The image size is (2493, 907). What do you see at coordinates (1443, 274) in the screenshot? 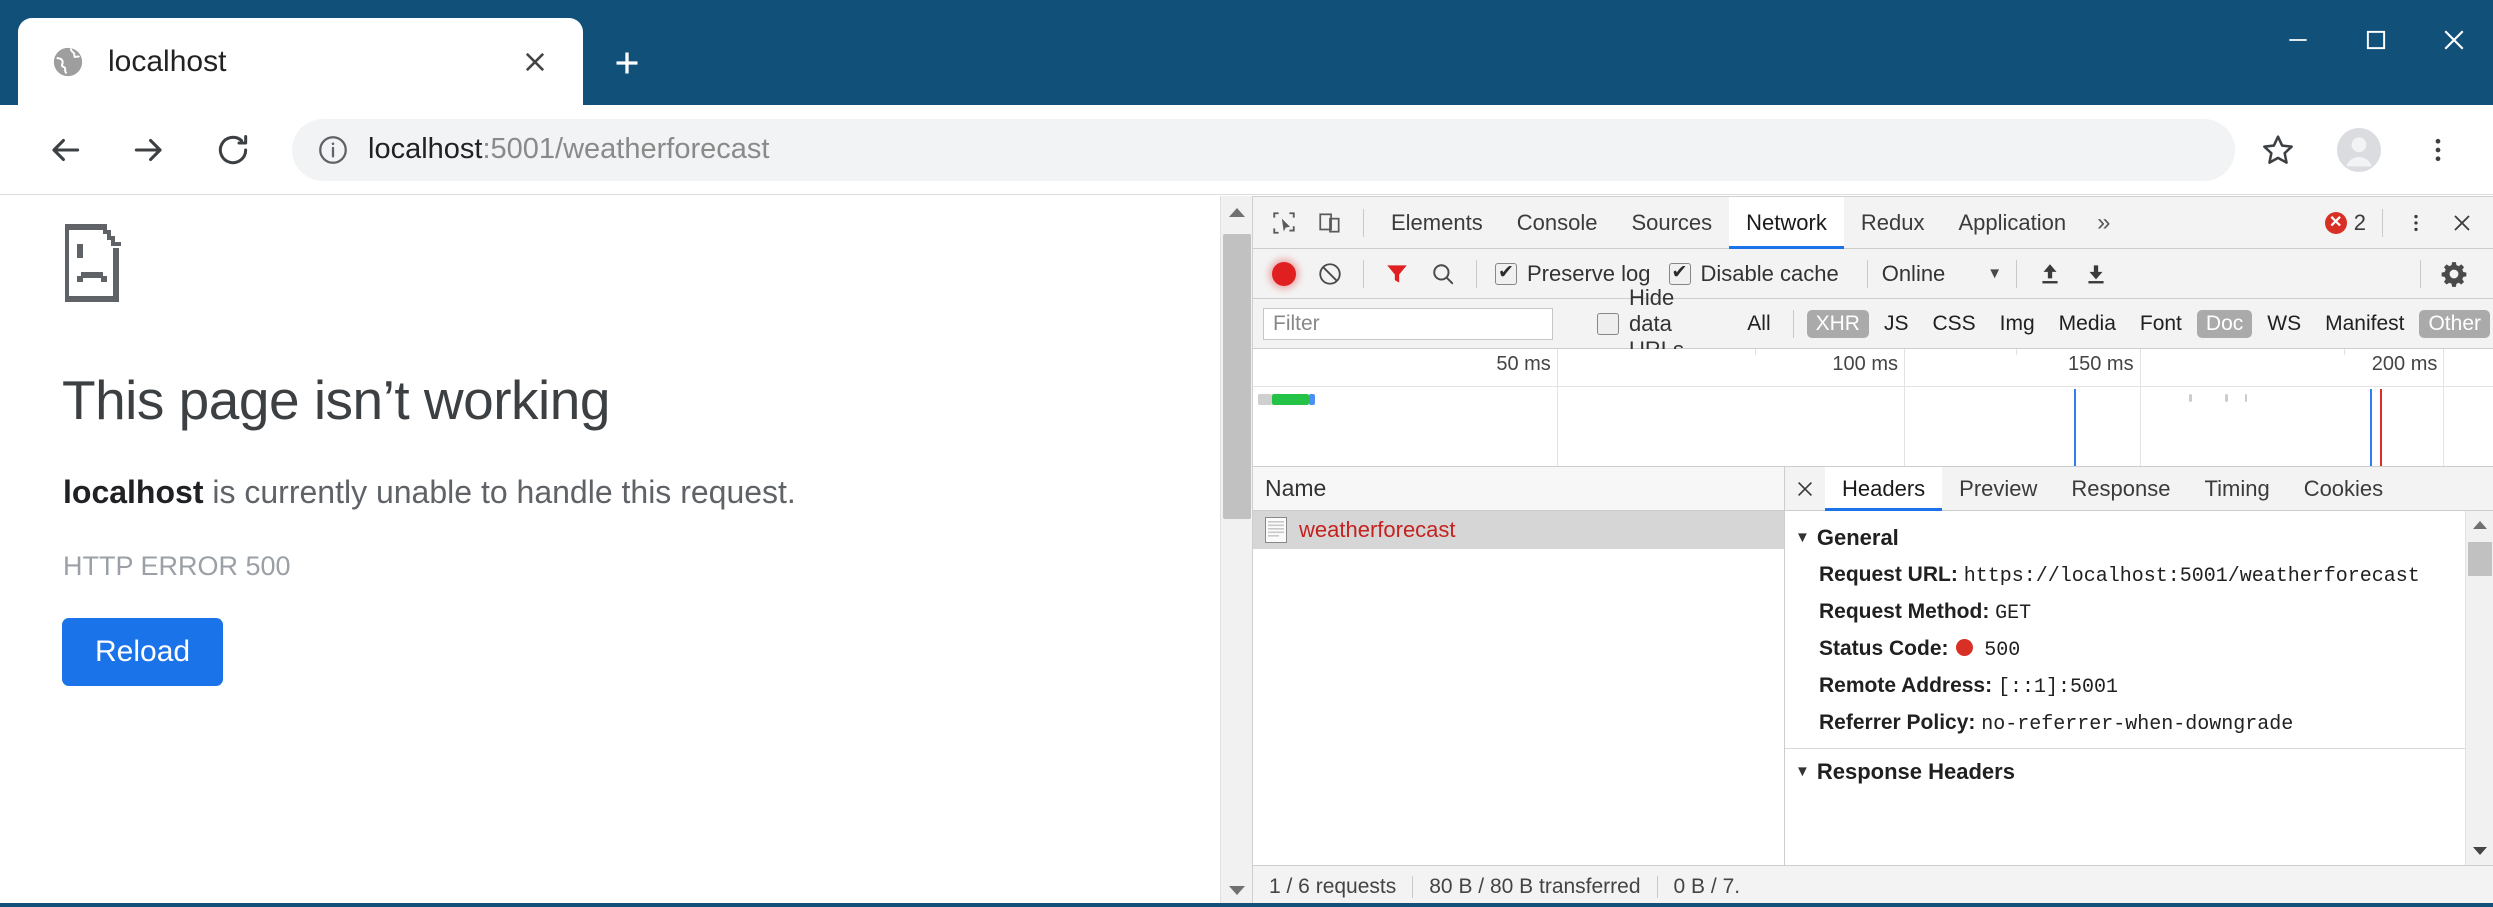
I see `search-icon` at bounding box center [1443, 274].